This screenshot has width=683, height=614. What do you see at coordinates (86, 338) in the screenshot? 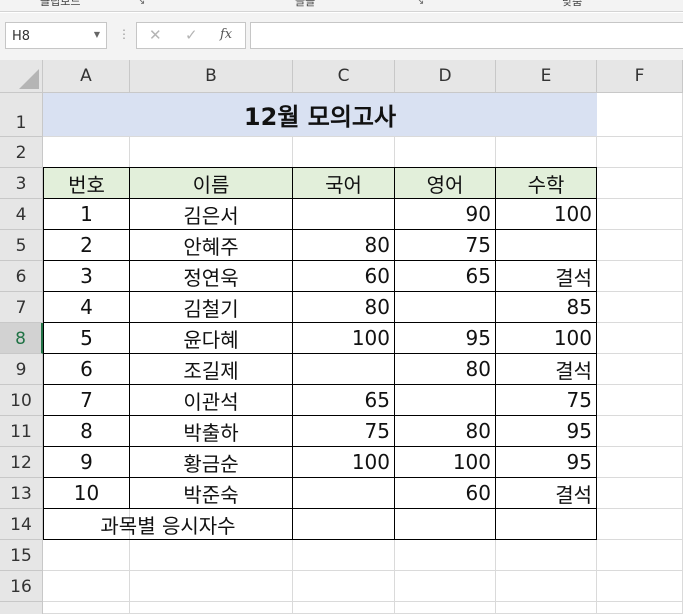
I see `table-cell: 5` at bounding box center [86, 338].